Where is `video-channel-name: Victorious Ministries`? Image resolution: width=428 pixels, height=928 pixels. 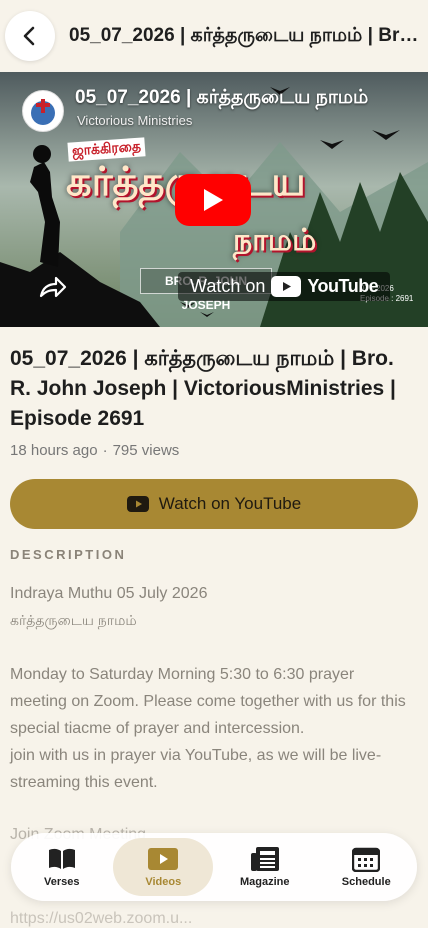
video-channel-name: Victorious Ministries is located at coordinates (135, 120).